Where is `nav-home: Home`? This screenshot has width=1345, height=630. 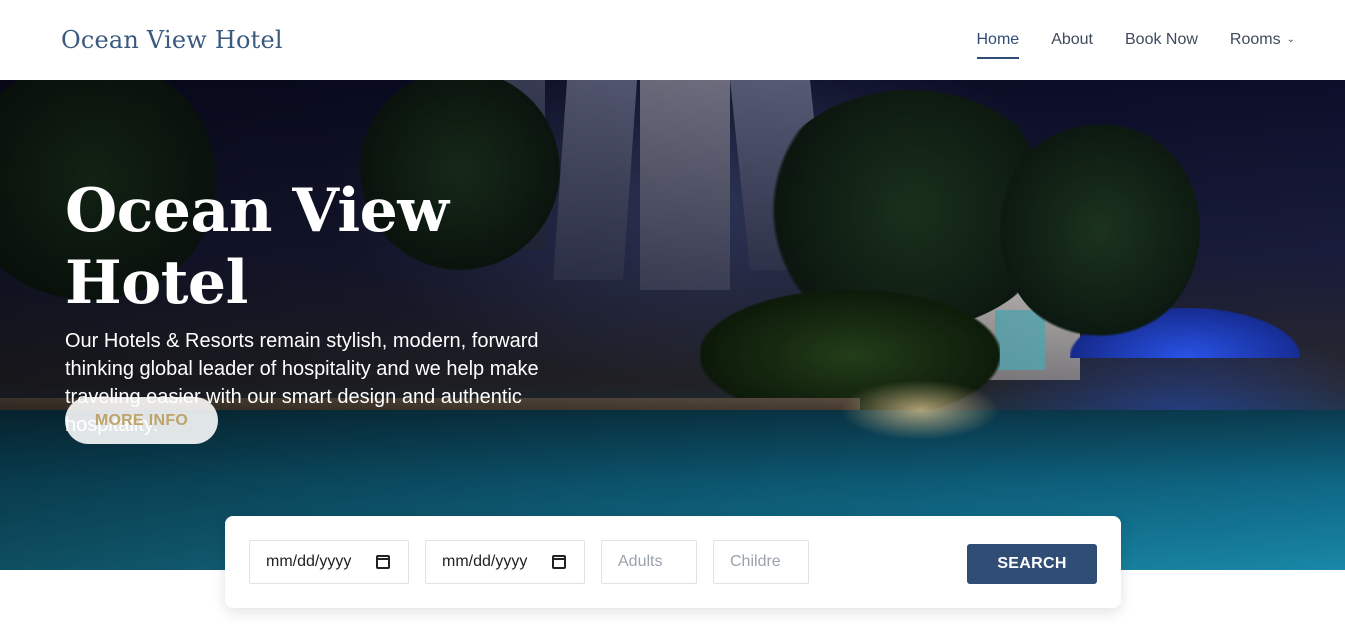
nav-home: Home is located at coordinates (997, 40).